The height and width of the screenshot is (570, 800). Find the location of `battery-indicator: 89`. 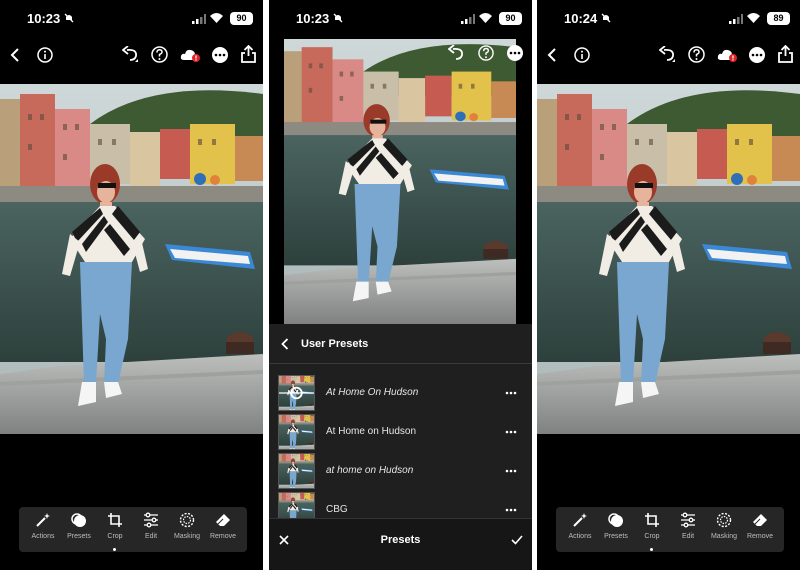

battery-indicator: 89 is located at coordinates (778, 18).